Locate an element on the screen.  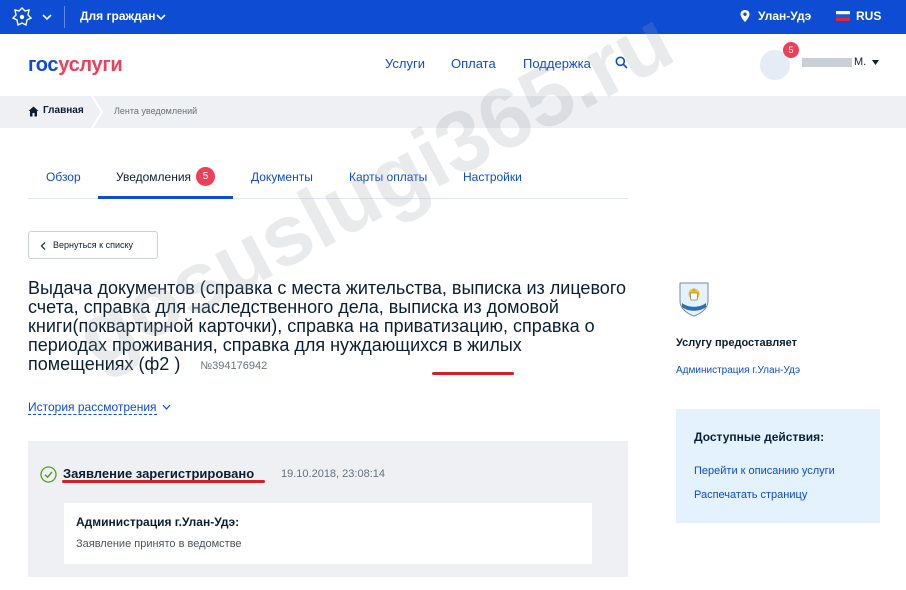
home-icon is located at coordinates (33, 111).